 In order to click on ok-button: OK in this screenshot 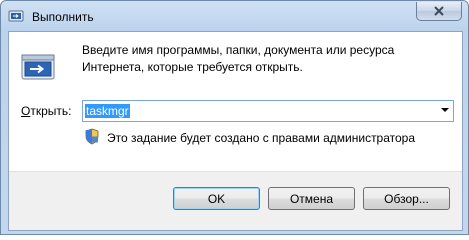, I will do `click(216, 198)`.